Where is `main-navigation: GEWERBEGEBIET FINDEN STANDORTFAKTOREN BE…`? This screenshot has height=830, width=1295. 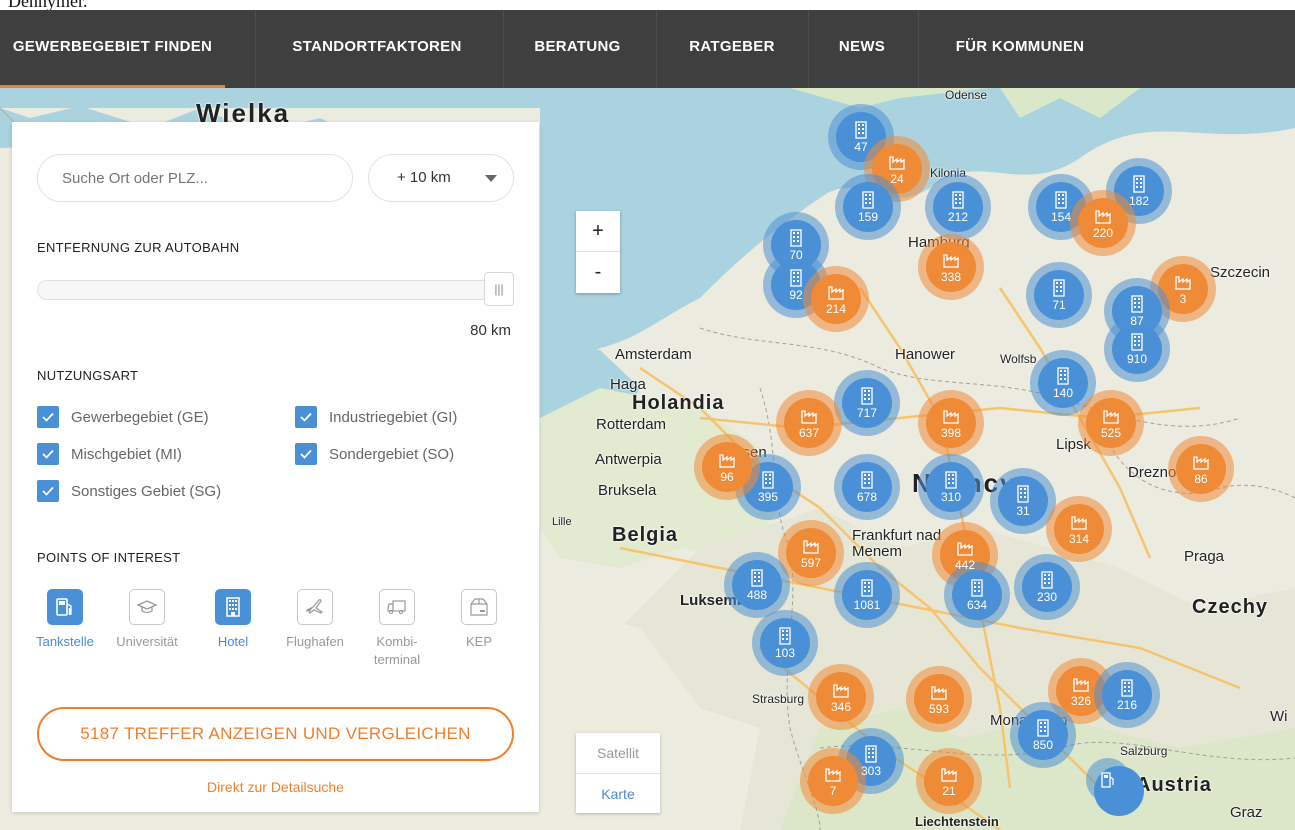 main-navigation: GEWERBEGEBIET FINDEN STANDORTFAKTOREN BE… is located at coordinates (647, 49).